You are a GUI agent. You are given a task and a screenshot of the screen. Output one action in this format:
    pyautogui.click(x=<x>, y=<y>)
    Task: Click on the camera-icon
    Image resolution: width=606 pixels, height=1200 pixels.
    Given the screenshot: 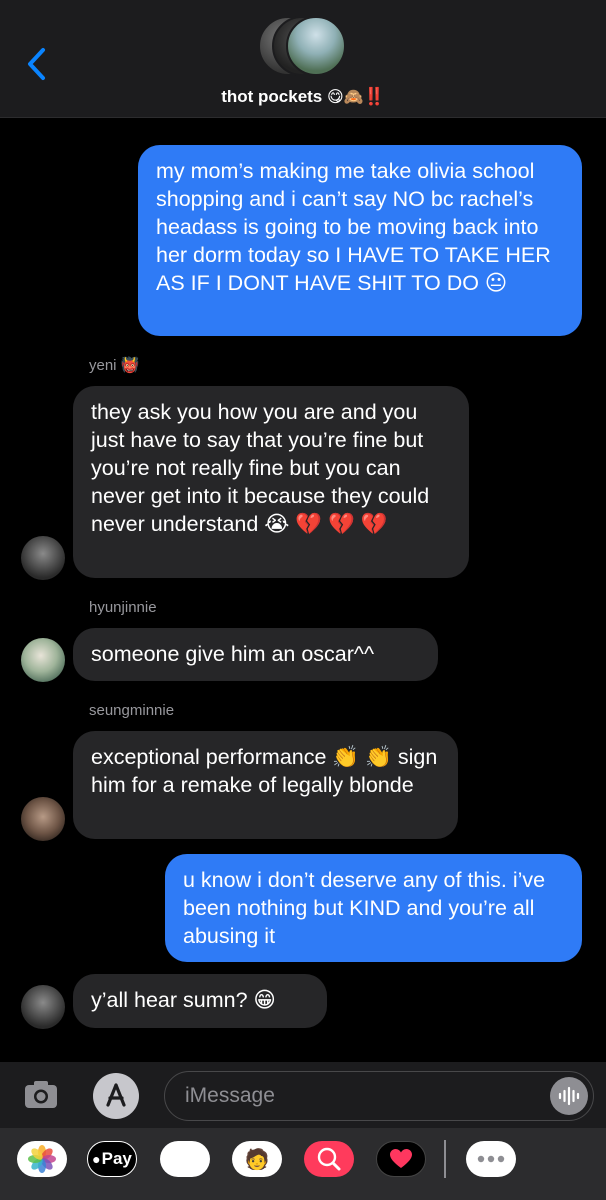 What is the action you would take?
    pyautogui.click(x=41, y=1095)
    